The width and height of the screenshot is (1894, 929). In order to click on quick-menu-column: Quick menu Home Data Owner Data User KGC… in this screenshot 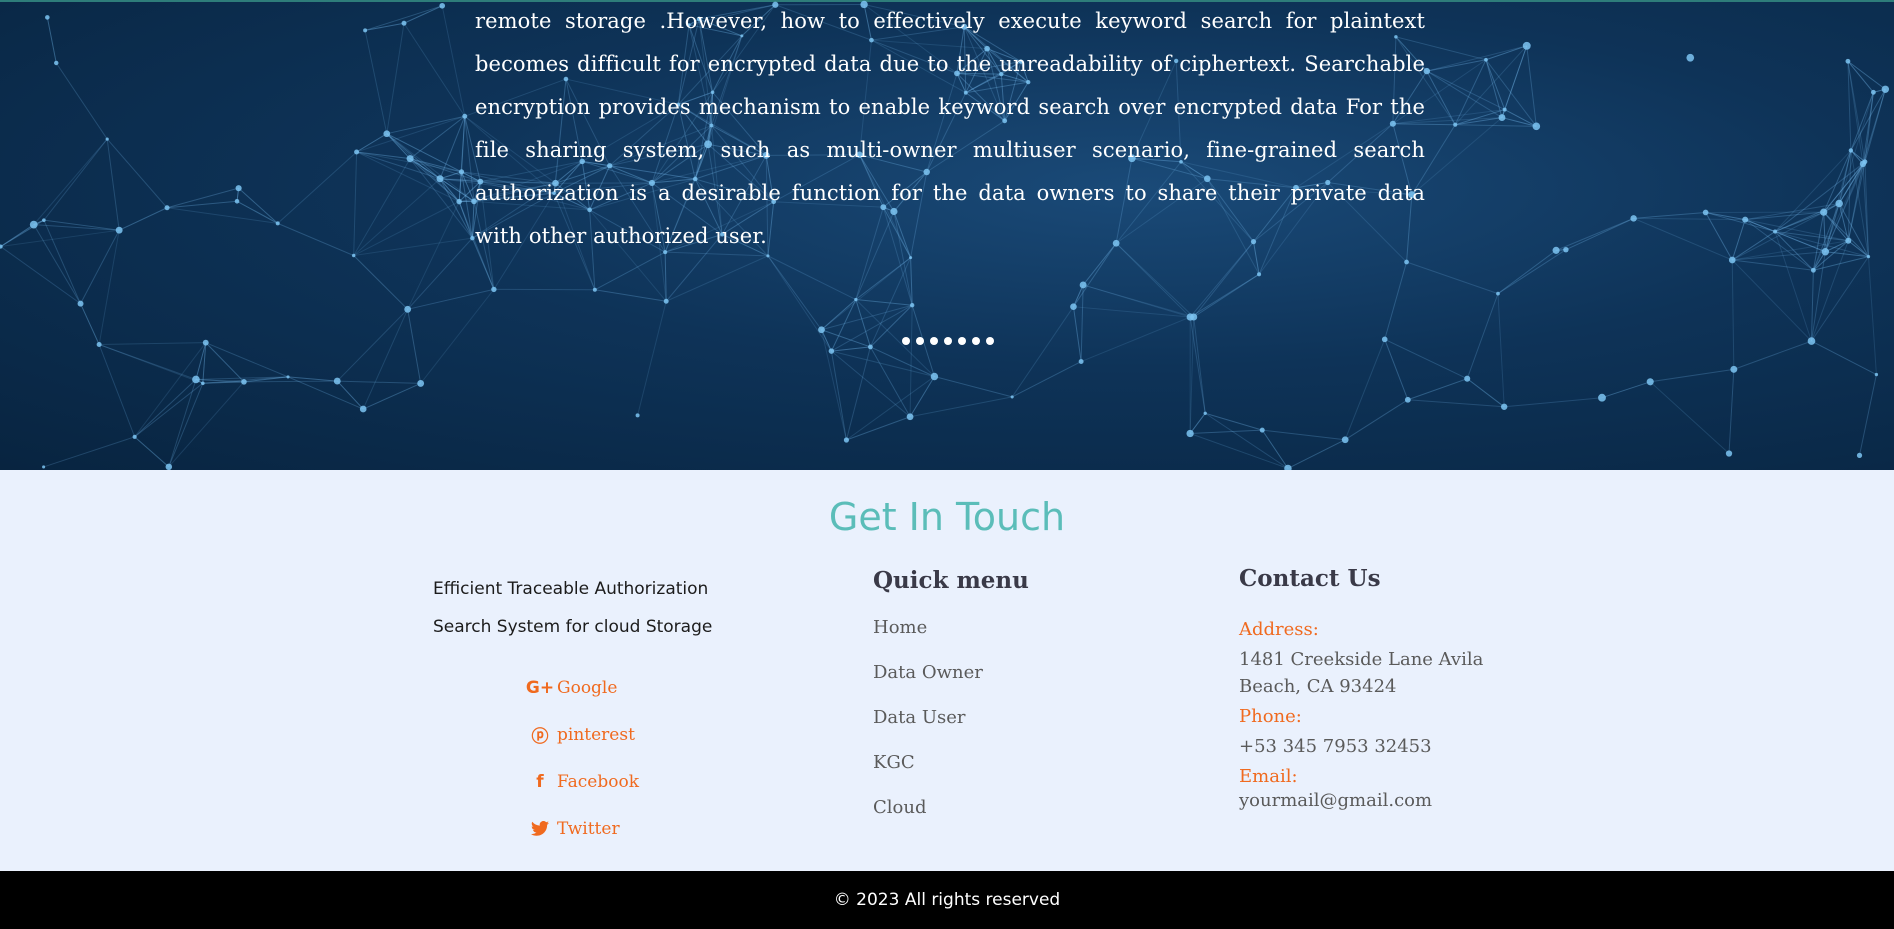, I will do `click(1003, 704)`.